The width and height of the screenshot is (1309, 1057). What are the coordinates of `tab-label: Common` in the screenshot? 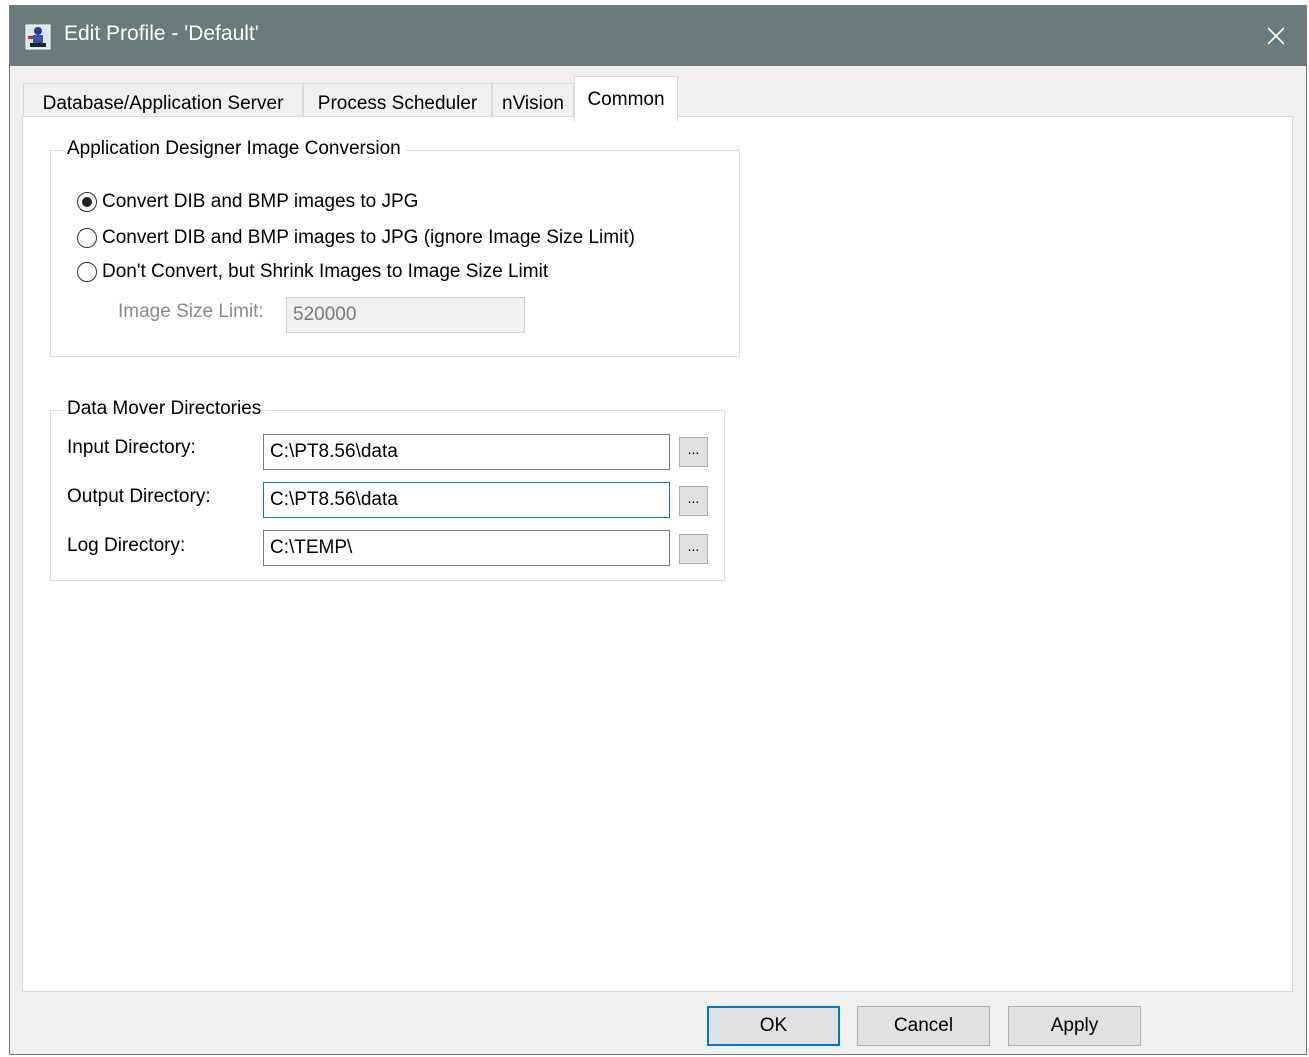 It's located at (626, 99).